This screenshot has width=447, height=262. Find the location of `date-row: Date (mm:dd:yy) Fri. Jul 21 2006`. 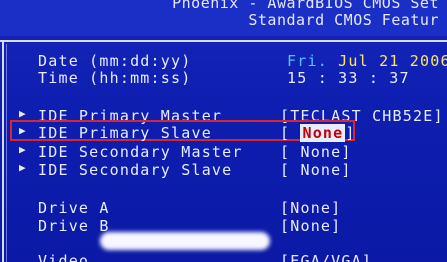

date-row: Date (mm:dd:yy) Fri. Jul 21 2006 is located at coordinates (223, 61).